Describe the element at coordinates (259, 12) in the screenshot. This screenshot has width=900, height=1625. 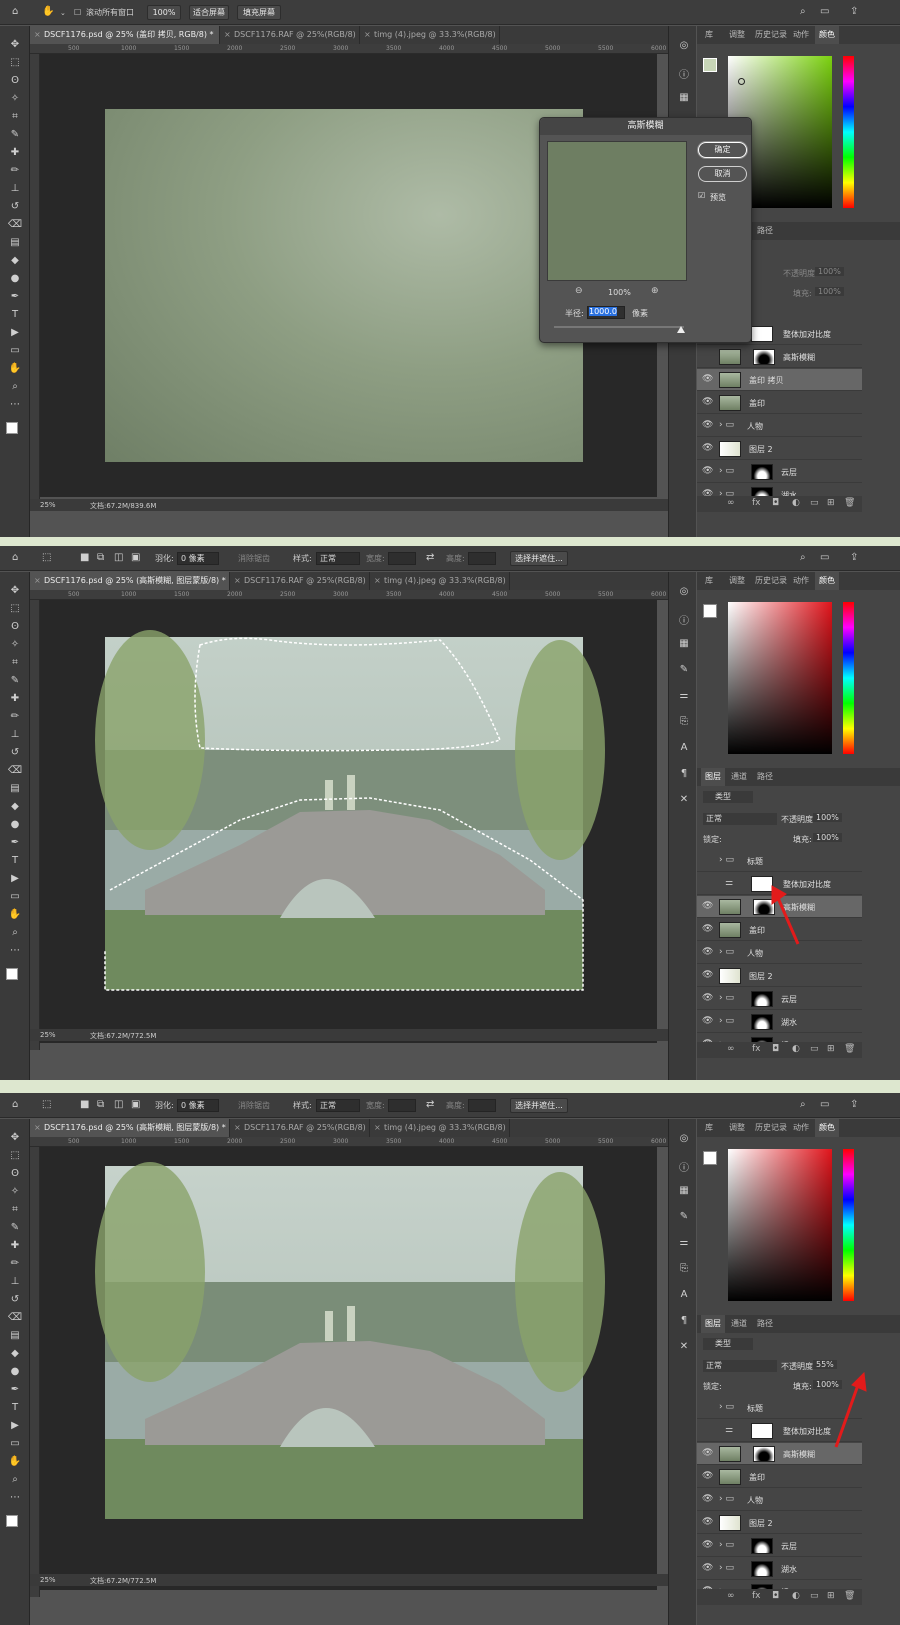
I see `fill-screen-button: 填充屏幕` at that location.